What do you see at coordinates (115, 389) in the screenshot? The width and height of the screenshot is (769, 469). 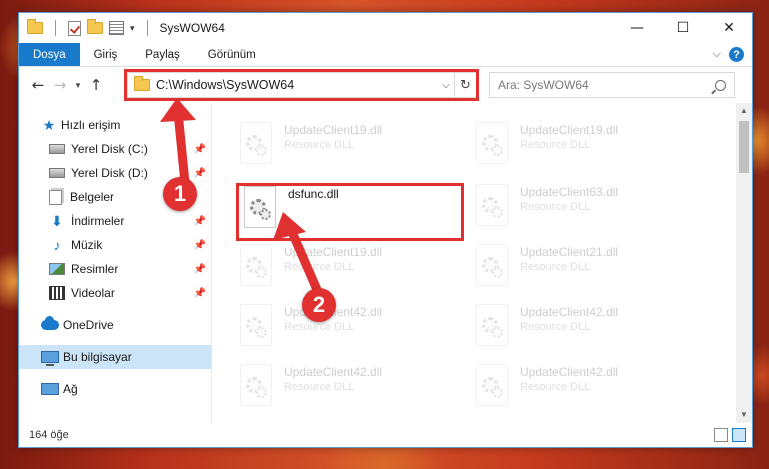 I see `sidebar-item-network: Ağ` at bounding box center [115, 389].